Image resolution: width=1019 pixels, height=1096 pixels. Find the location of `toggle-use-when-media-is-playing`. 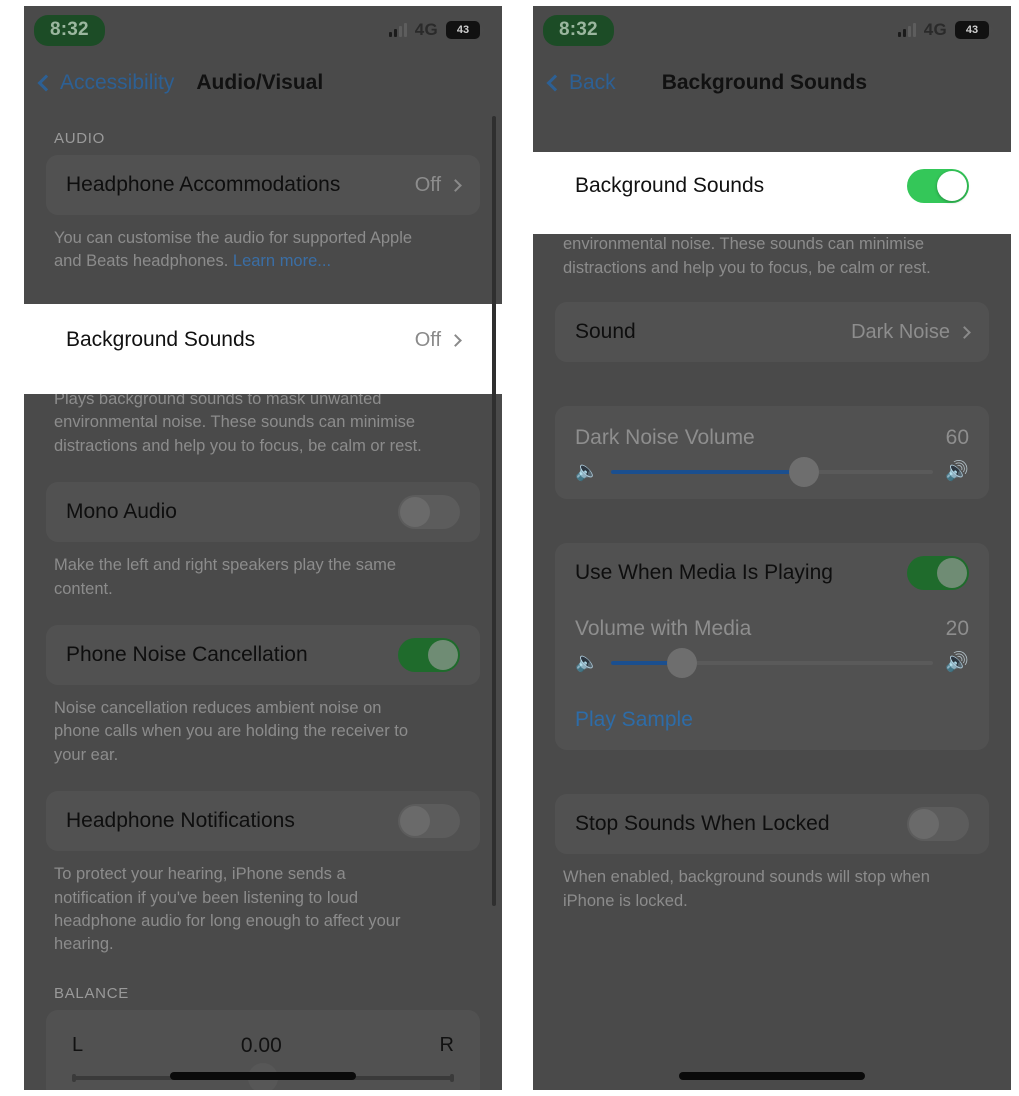

toggle-use-when-media-is-playing is located at coordinates (938, 573).